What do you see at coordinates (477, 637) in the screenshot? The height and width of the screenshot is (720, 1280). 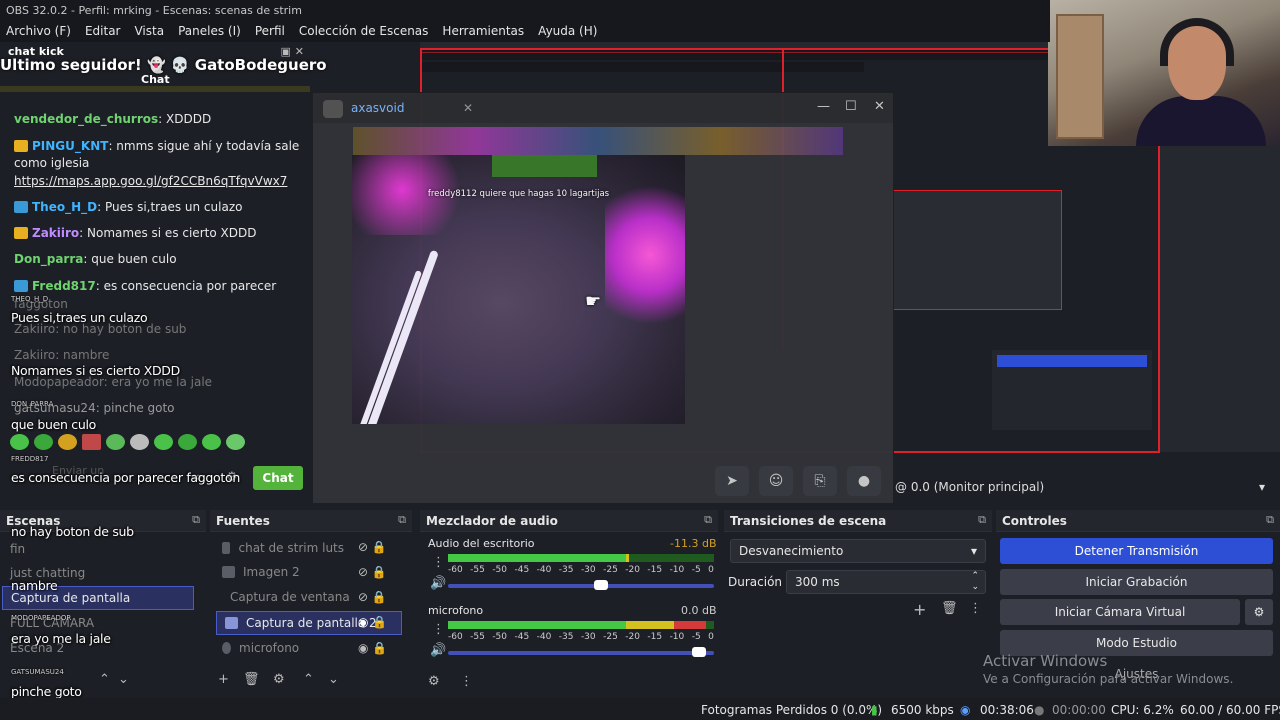 I see `meter-tick: -55` at bounding box center [477, 637].